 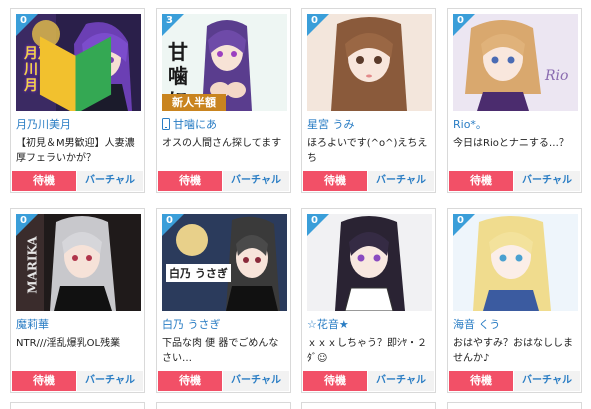 I want to click on performer-card: 3 甘噛 にあ 新人半額 甘噛にあ オスの人間さん探してます 待機 バーチャル, so click(x=223, y=100).